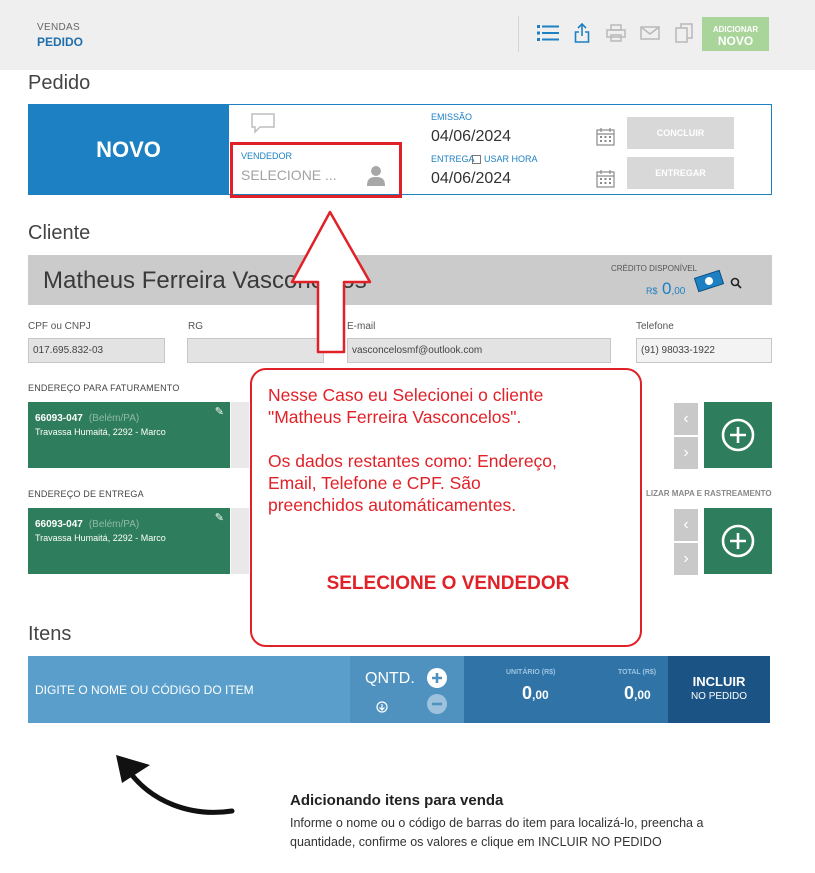  Describe the element at coordinates (397, 800) in the screenshot. I see `help-title: Adicionando itens para venda` at that location.